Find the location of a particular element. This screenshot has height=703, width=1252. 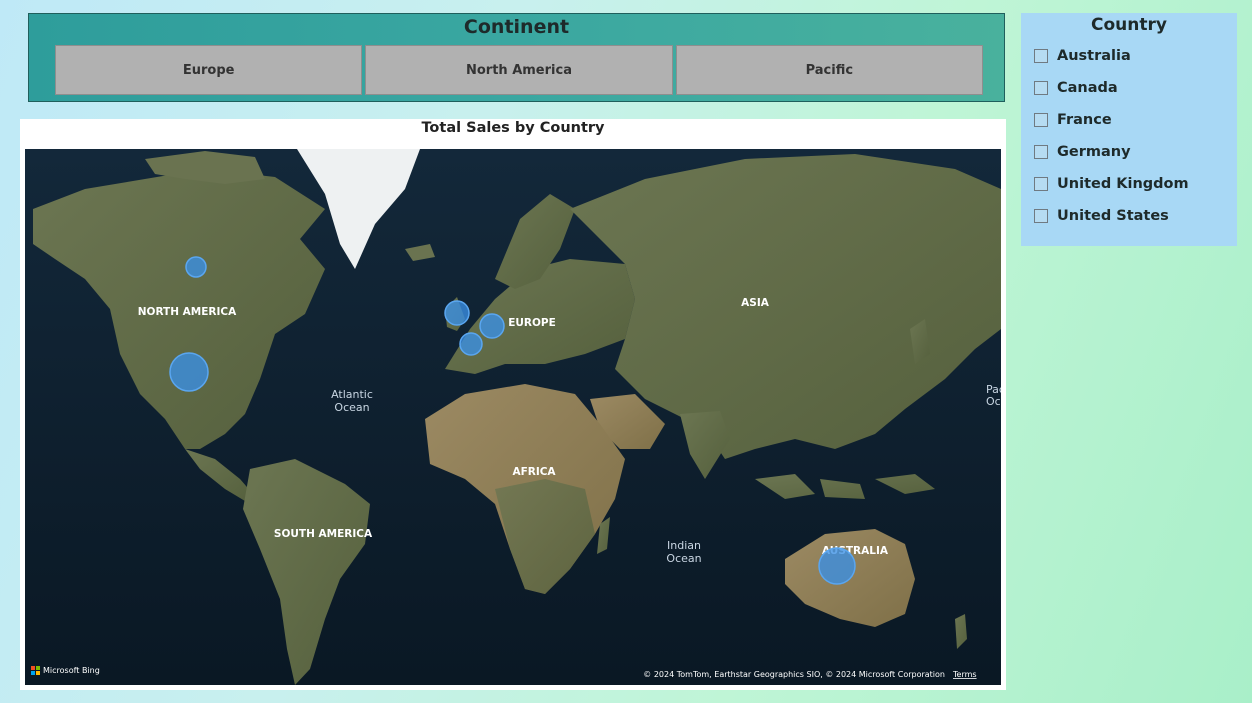

country-label: Australia is located at coordinates (1094, 56).